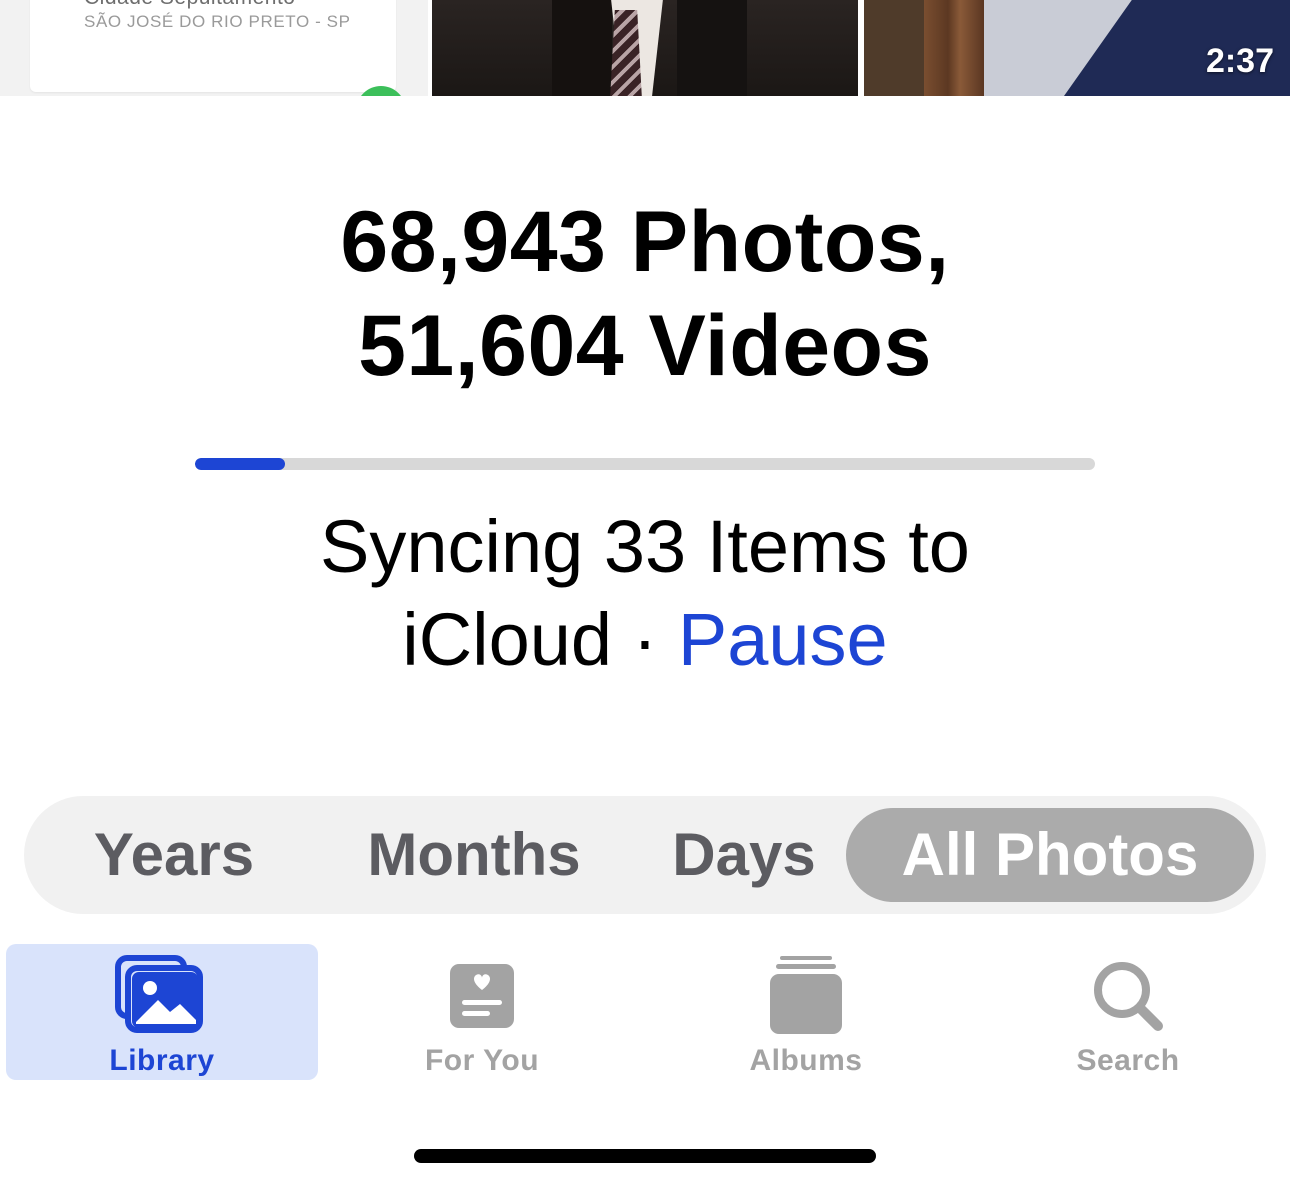  I want to click on tab-library-label: Library, so click(162, 1060).